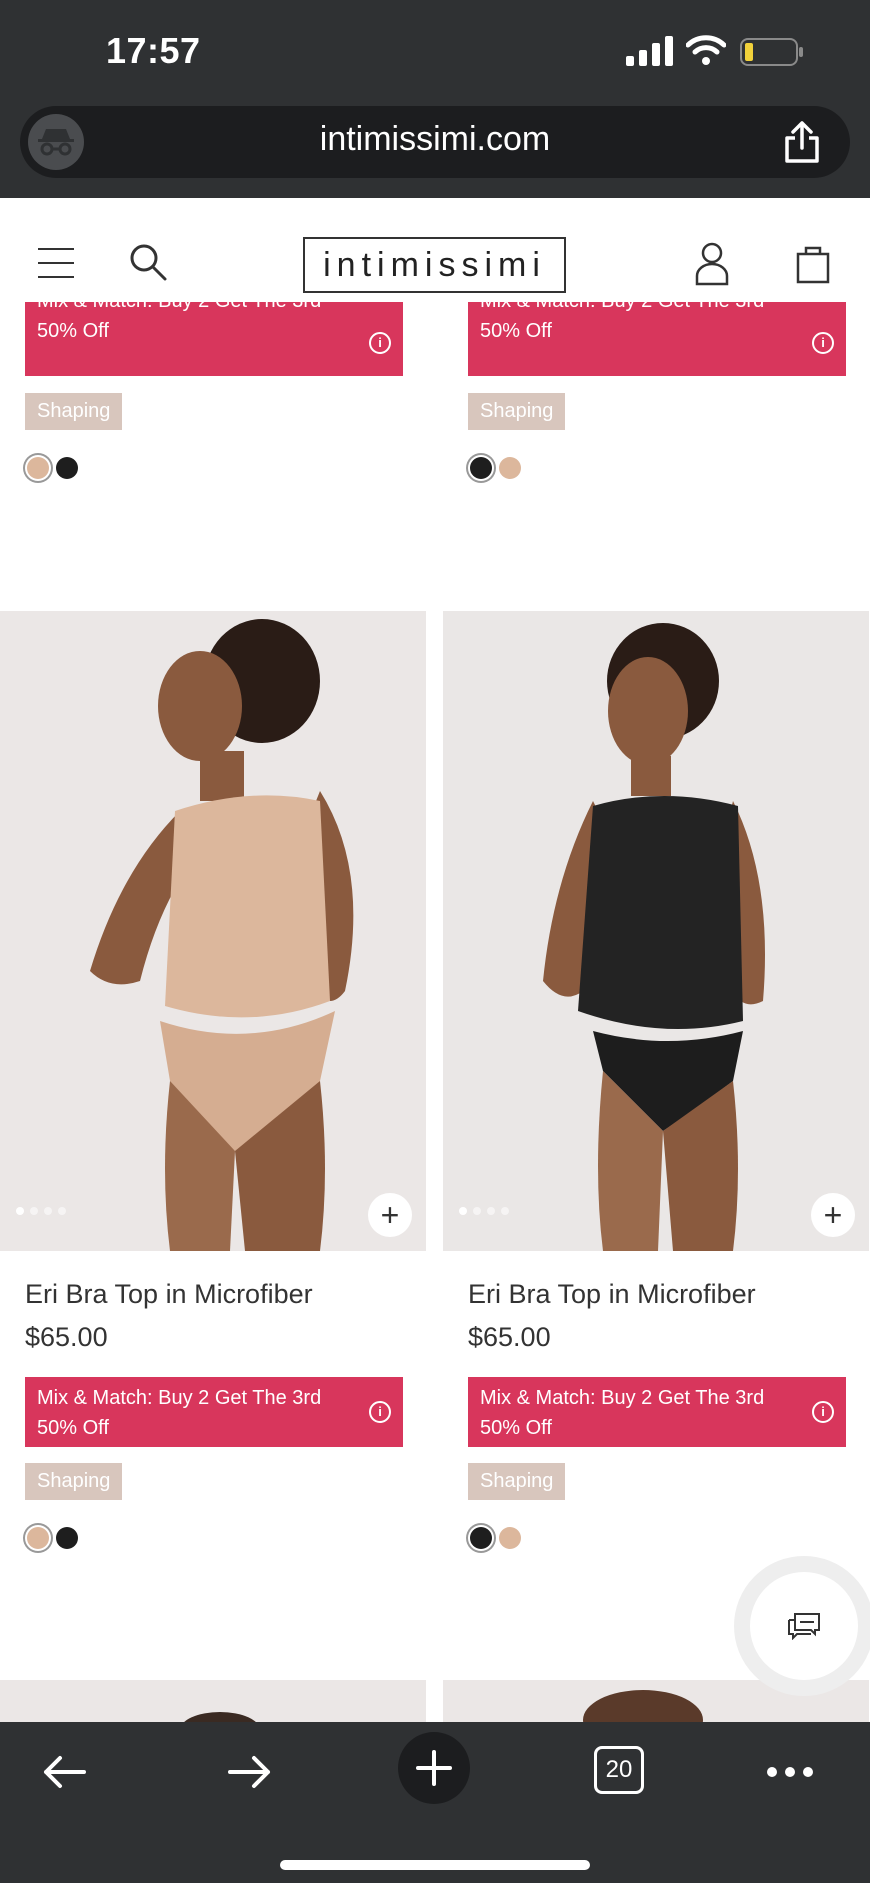 The height and width of the screenshot is (1883, 870). I want to click on wifi-icon, so click(706, 50).